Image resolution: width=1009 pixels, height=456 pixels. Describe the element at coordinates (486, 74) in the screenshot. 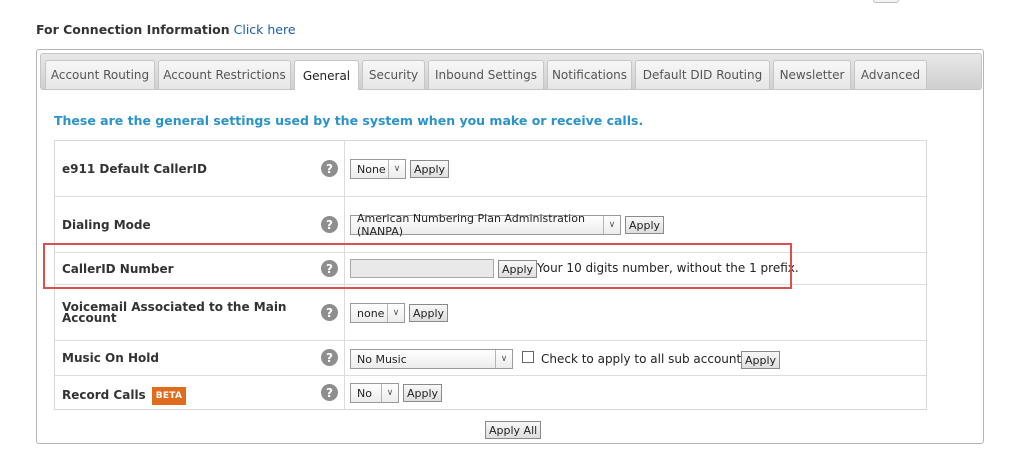

I see `tab-inbound-settings: Inbound Settings` at that location.